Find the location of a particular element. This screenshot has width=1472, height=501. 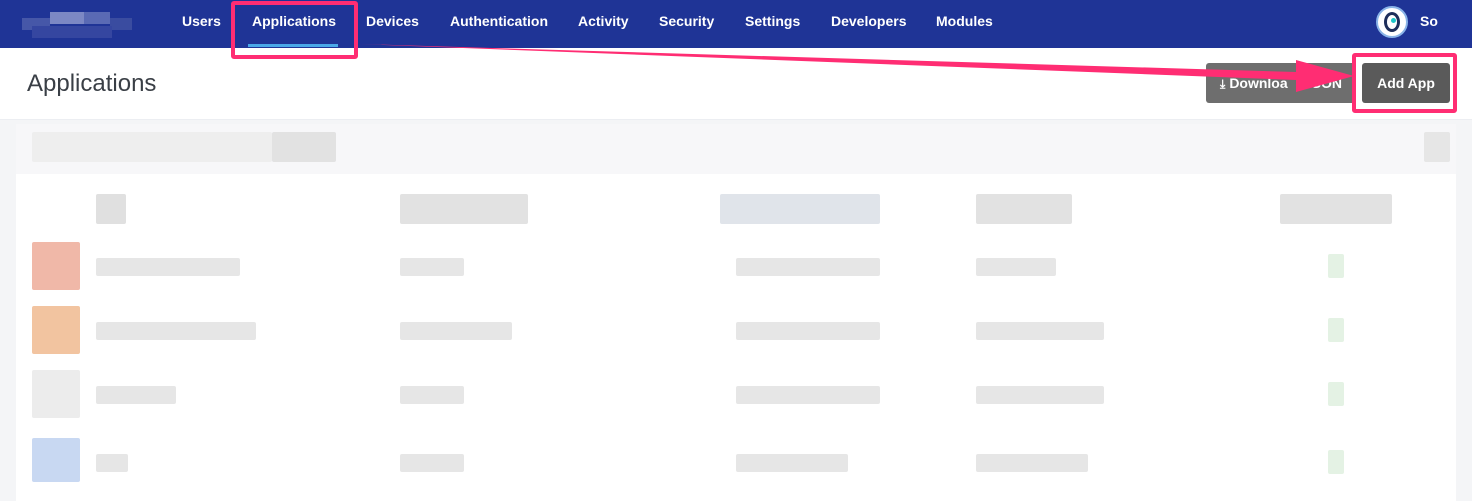

nav-item-authentication: Authentication is located at coordinates (499, 24).